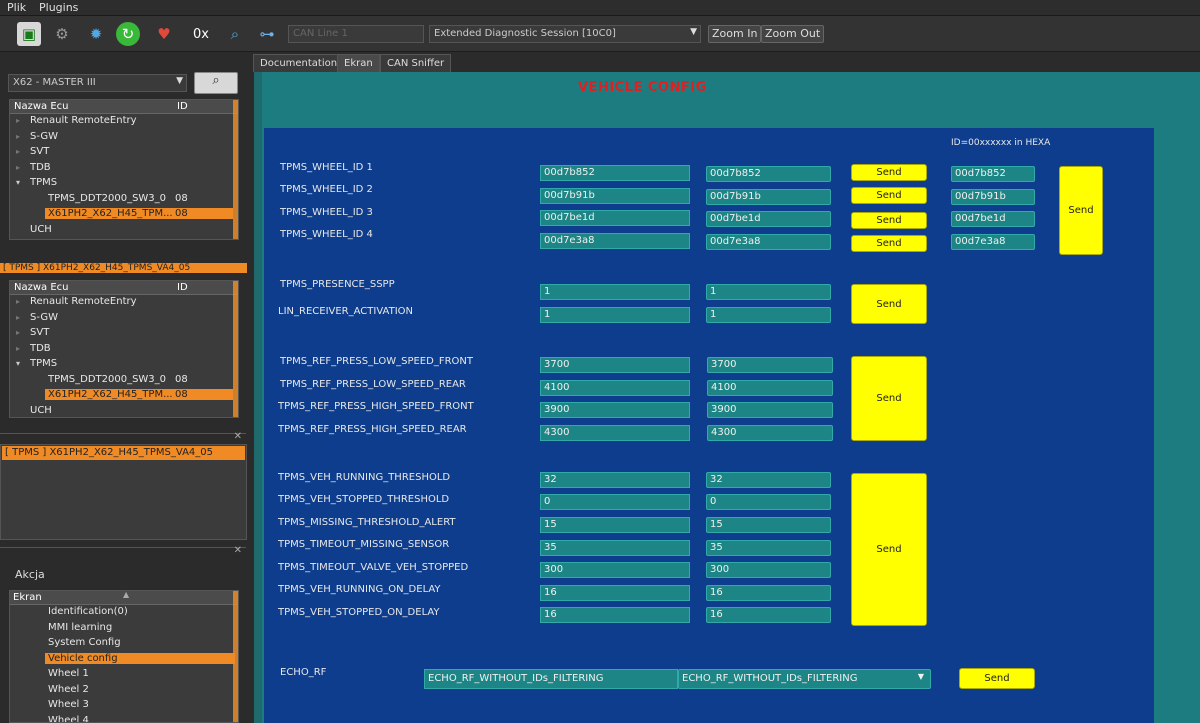 This screenshot has width=1200, height=723. I want to click on new-value-input: 15, so click(768, 525).